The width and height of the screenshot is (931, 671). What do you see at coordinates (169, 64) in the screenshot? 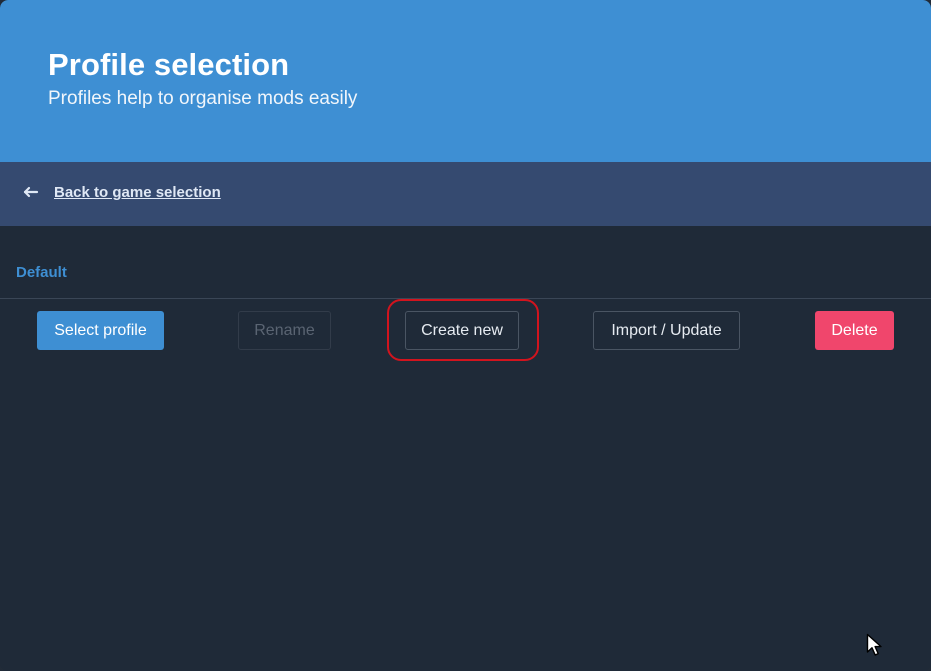
I see `page-title: Profile selection` at bounding box center [169, 64].